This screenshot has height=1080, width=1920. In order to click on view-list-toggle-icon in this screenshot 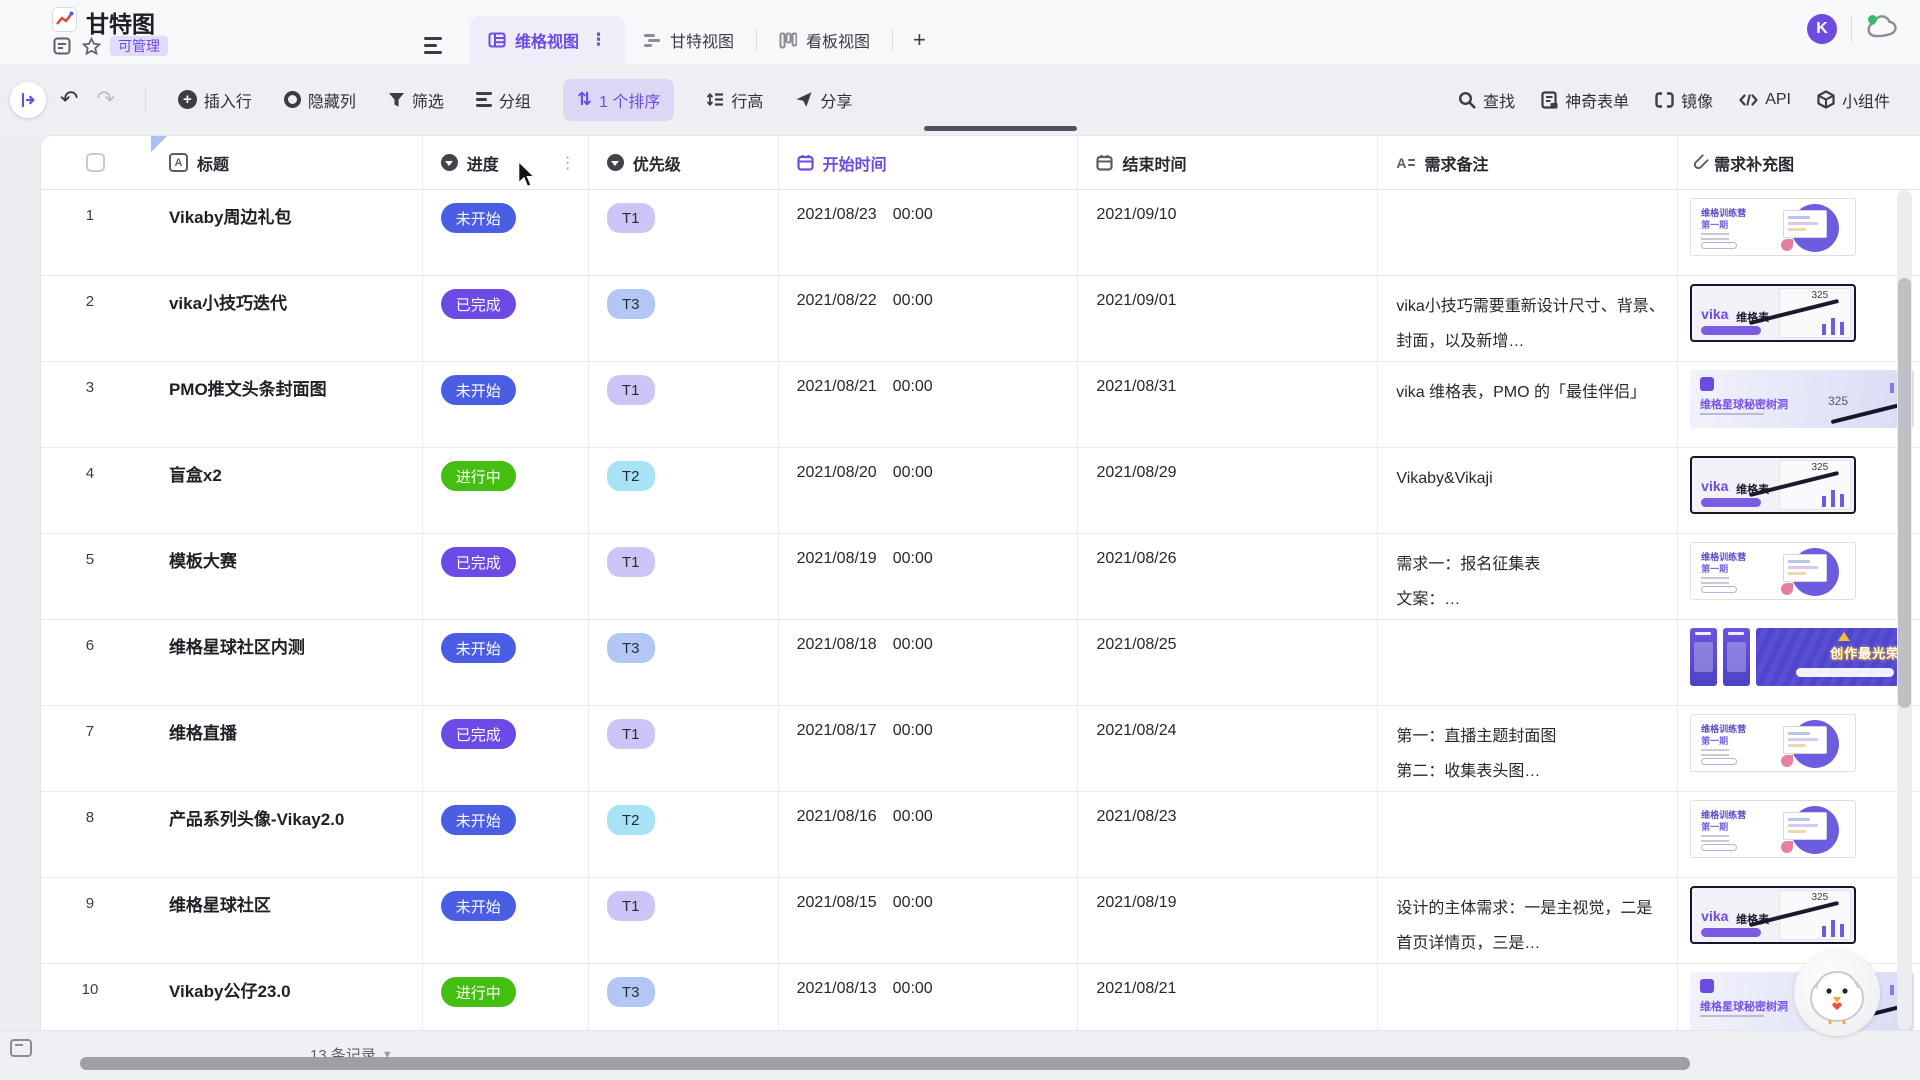, I will do `click(436, 45)`.